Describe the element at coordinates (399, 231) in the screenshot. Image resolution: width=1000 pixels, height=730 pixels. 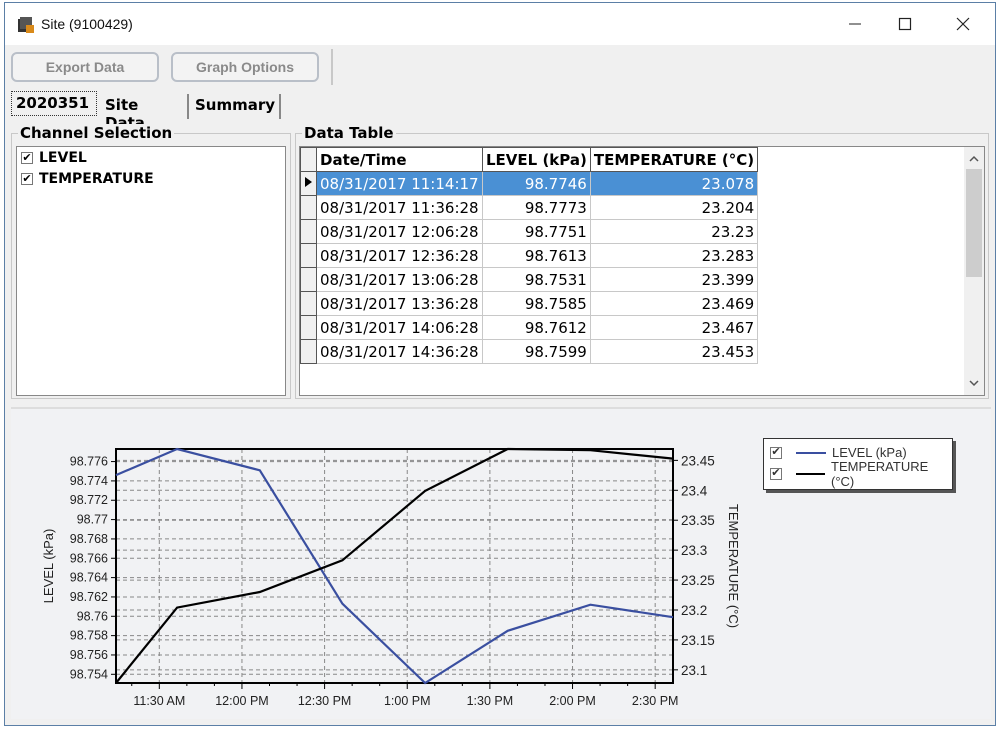
I see `cell-datetime: 08/31/2017 12:06:28` at that location.